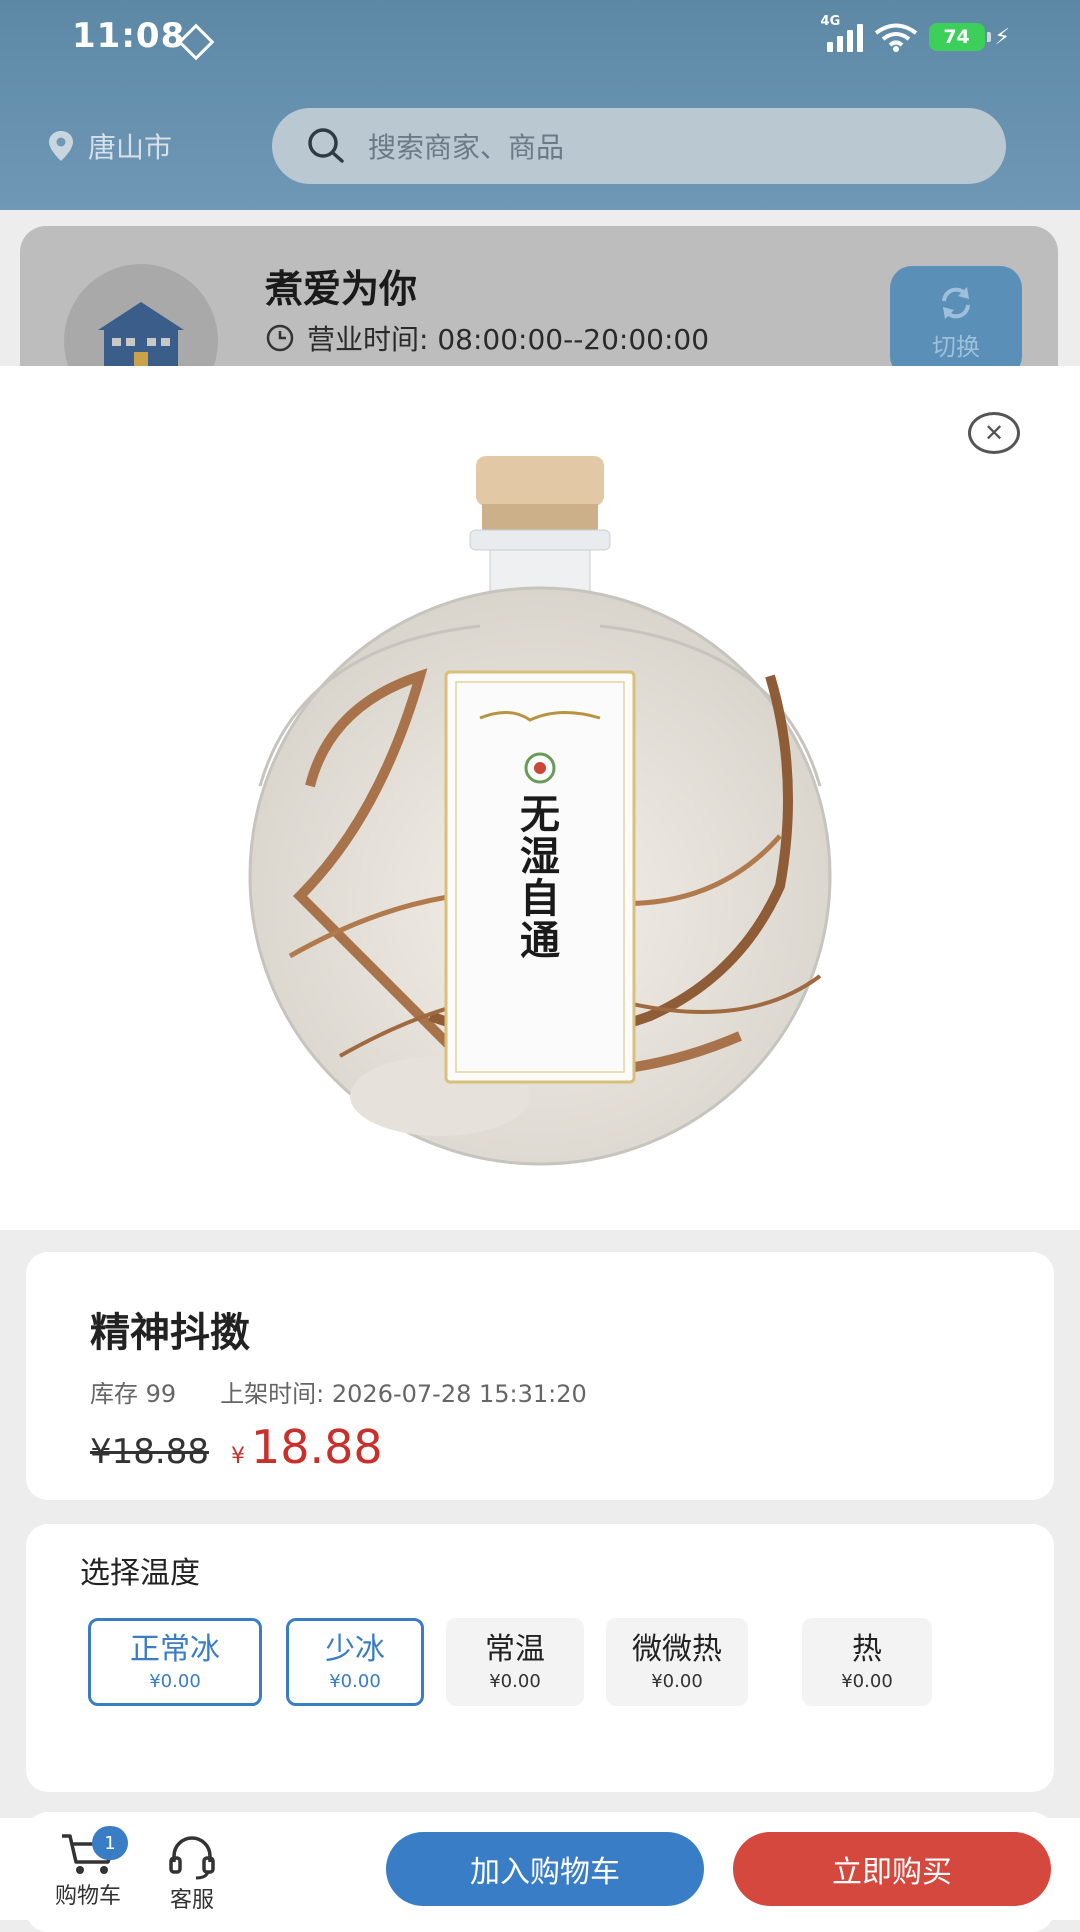  What do you see at coordinates (639, 146) in the screenshot?
I see `search-input: 搜索商家、商品` at bounding box center [639, 146].